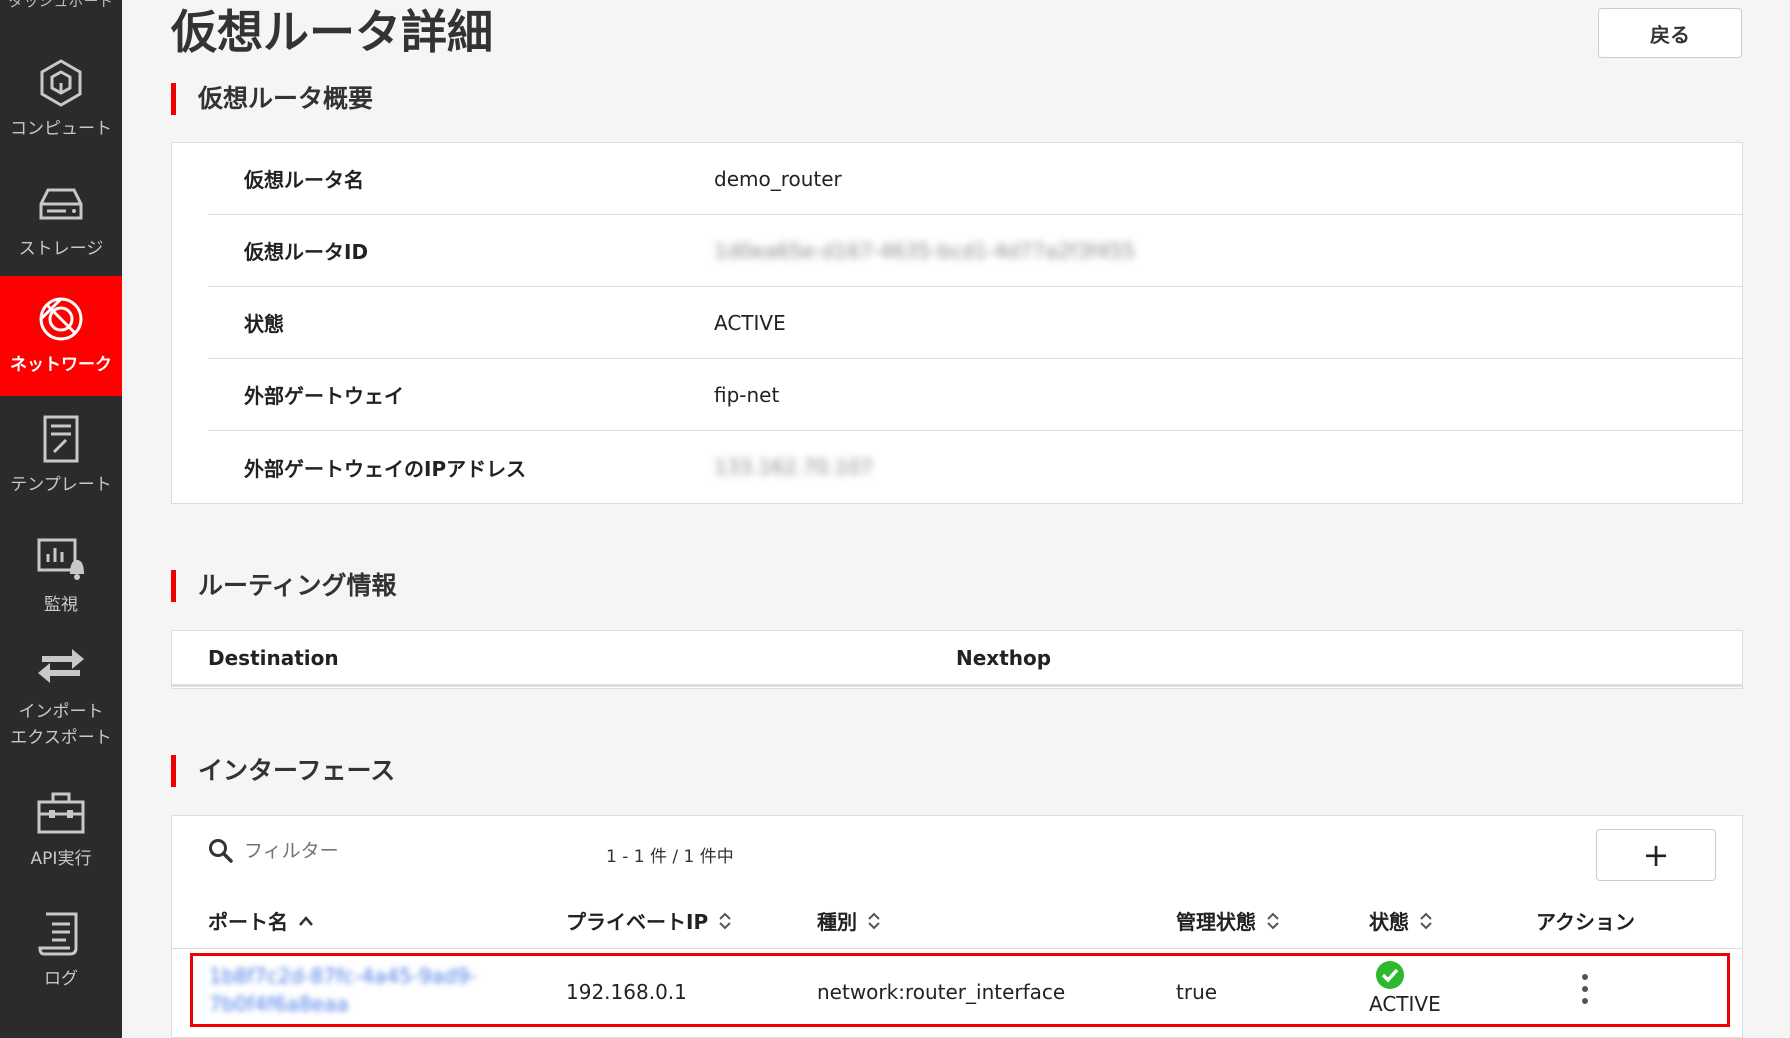 Image resolution: width=1790 pixels, height=1038 pixels. I want to click on status-cell: ACTIVE, so click(1405, 988).